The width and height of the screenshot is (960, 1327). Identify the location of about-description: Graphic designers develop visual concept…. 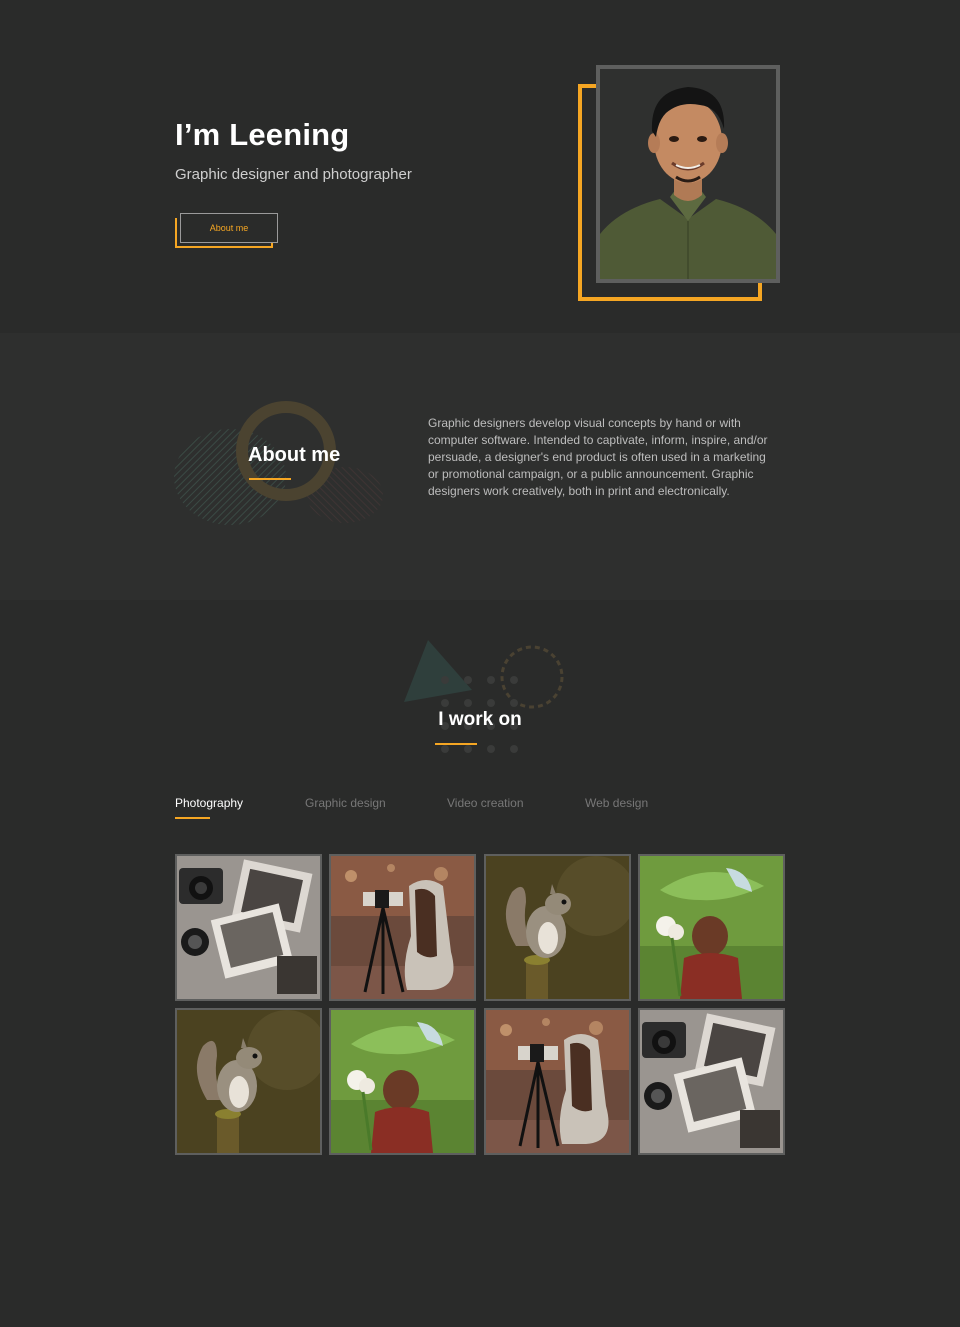
(598, 457).